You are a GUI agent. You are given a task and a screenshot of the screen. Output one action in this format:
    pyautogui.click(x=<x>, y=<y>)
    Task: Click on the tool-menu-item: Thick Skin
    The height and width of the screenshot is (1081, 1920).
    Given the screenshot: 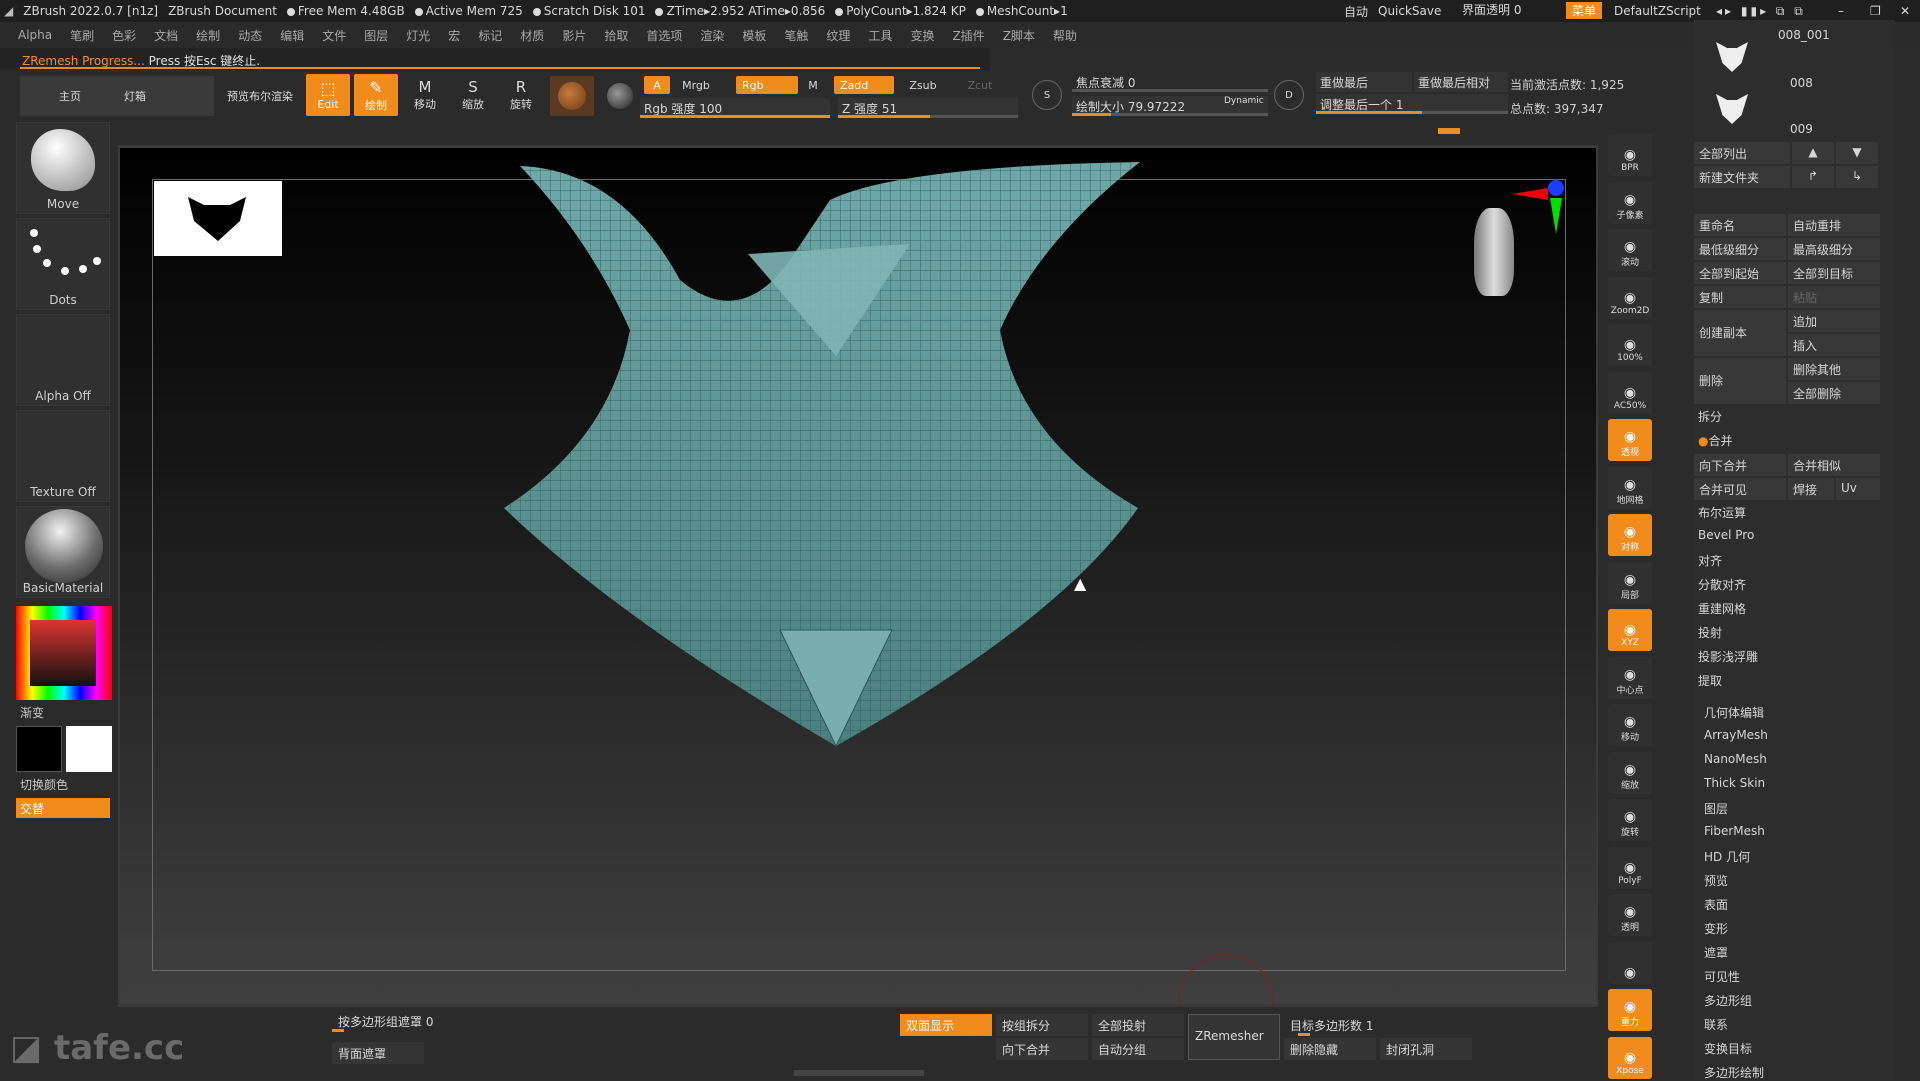 What is the action you would take?
    pyautogui.click(x=1734, y=783)
    